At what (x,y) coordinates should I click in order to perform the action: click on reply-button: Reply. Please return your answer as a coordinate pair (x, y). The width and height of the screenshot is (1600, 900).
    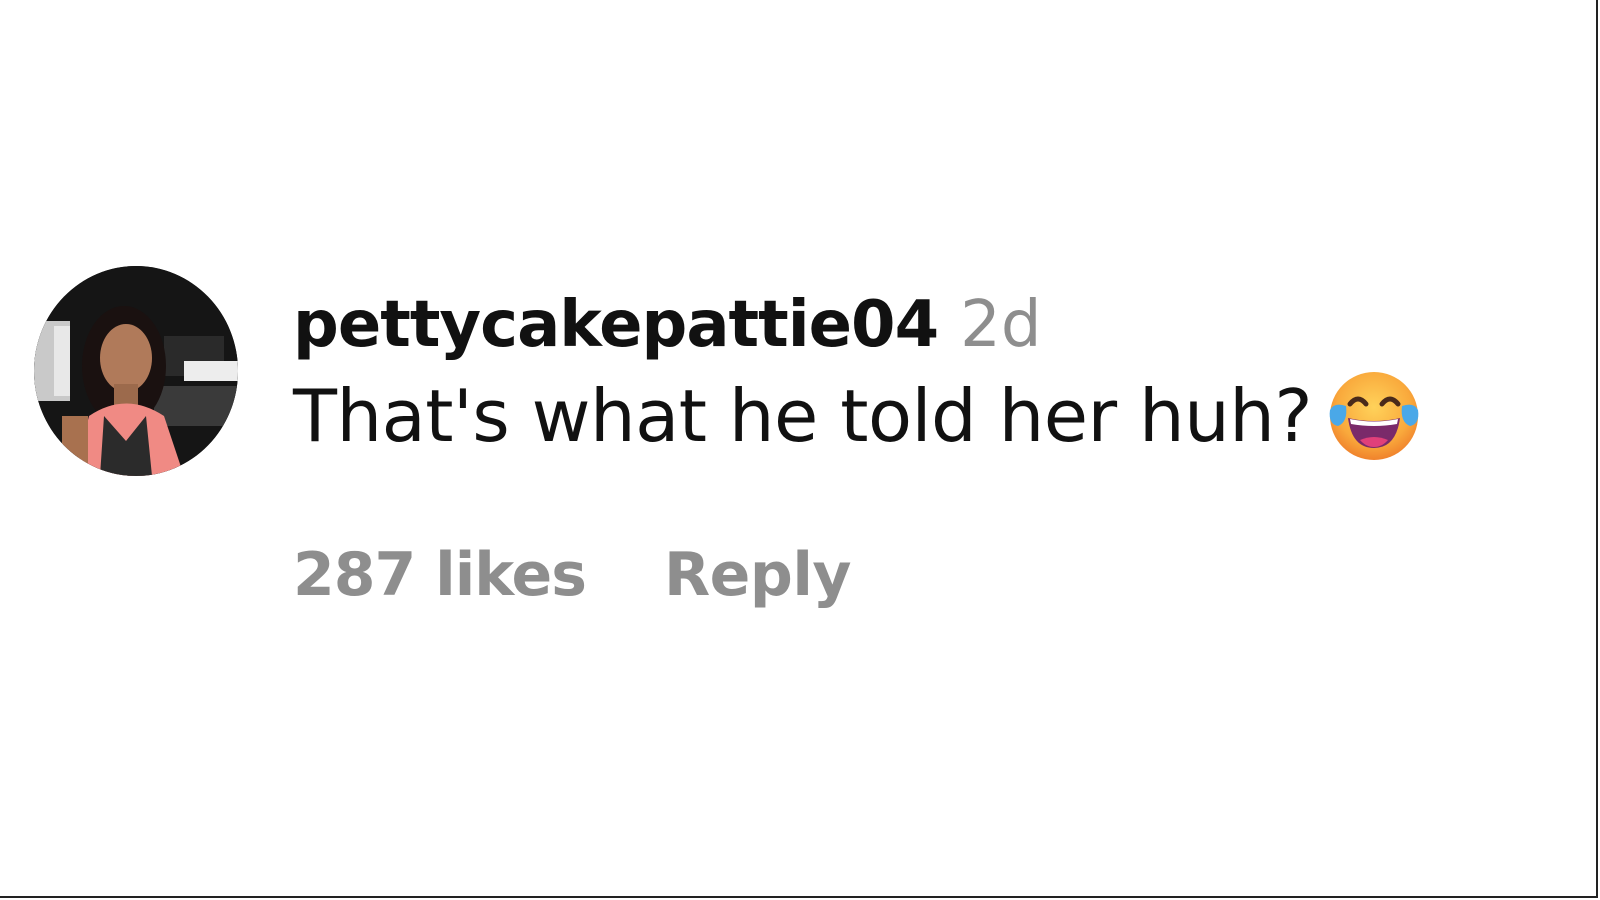
    Looking at the image, I should click on (758, 575).